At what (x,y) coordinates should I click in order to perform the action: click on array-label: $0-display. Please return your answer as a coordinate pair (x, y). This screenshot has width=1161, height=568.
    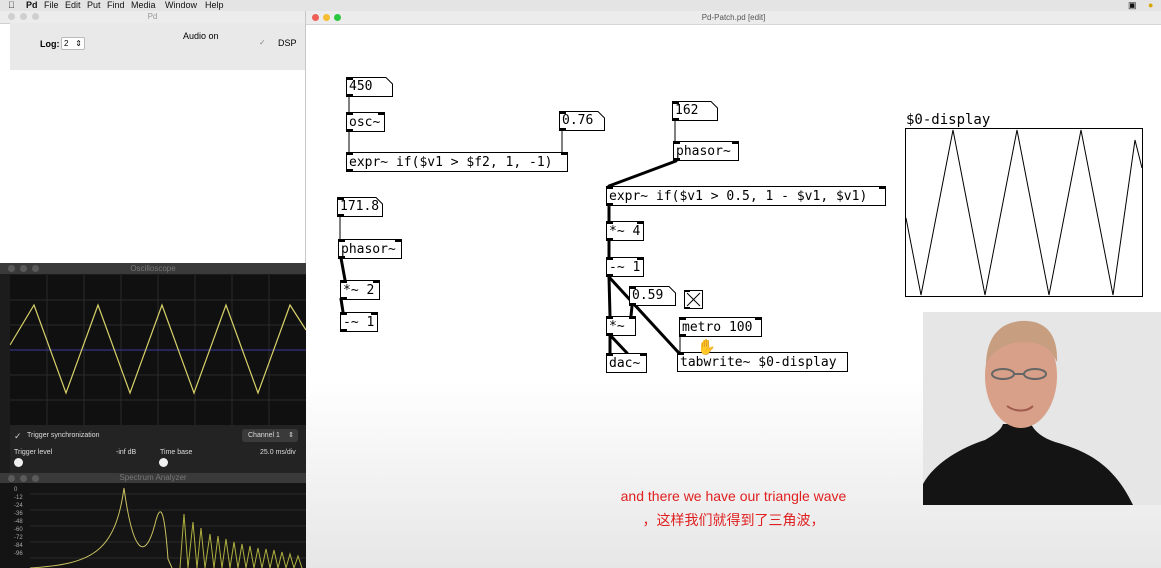
    Looking at the image, I should click on (948, 120).